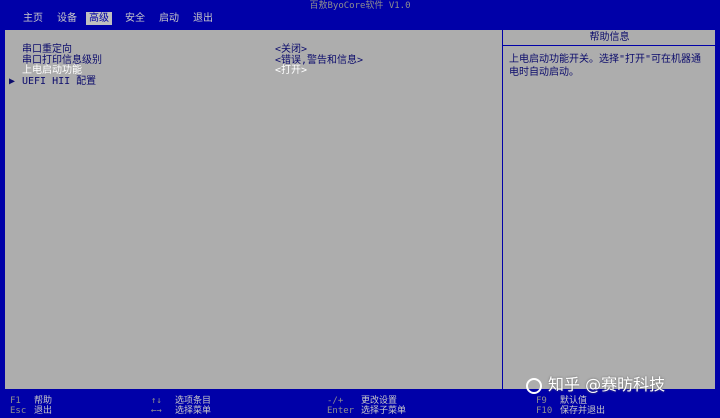 Image resolution: width=720 pixels, height=418 pixels. Describe the element at coordinates (181, 411) in the screenshot. I see `footer-key-left-right: ←→ 选择菜单` at that location.